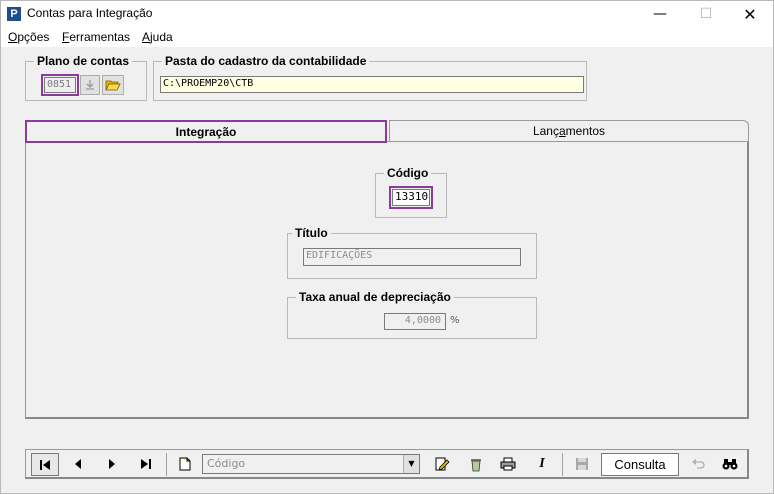  Describe the element at coordinates (640, 464) in the screenshot. I see `mode-consulta: Consulta` at that location.